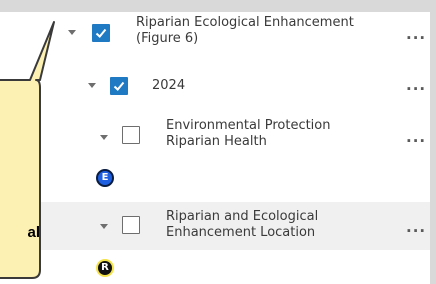 Image resolution: width=436 pixels, height=284 pixels. What do you see at coordinates (27, 150) in the screenshot?
I see `callout-bubble` at bounding box center [27, 150].